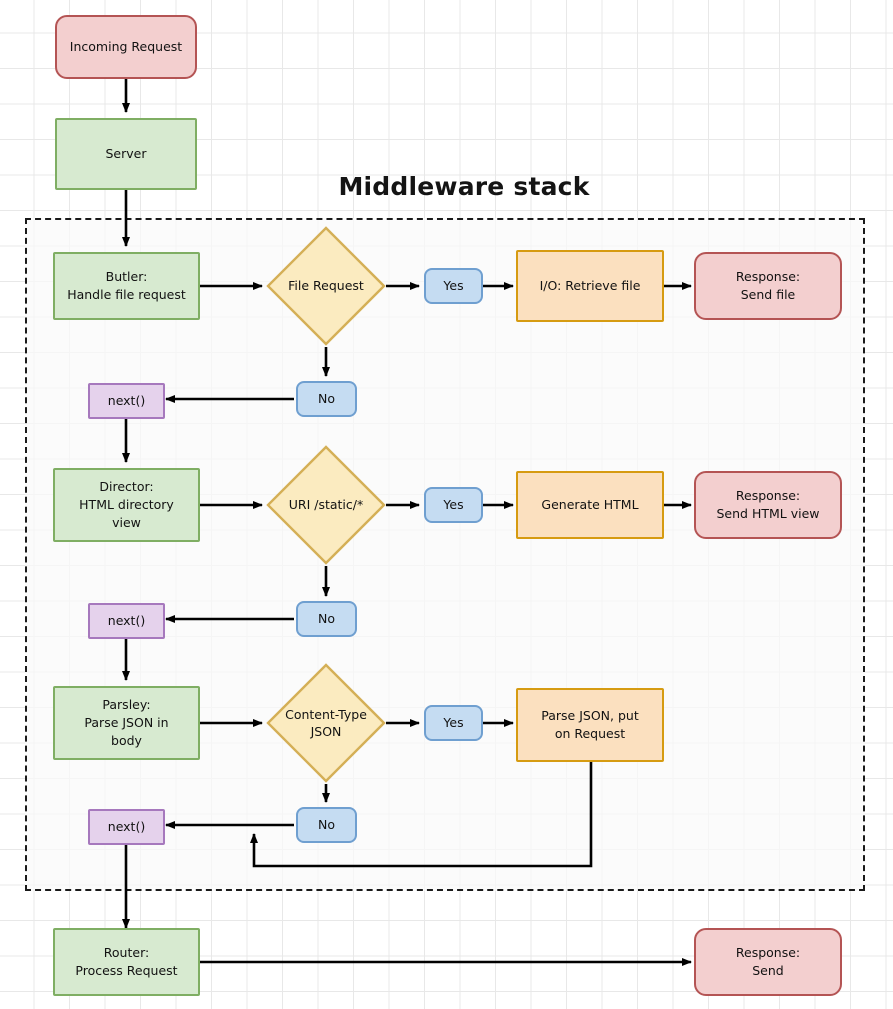  I want to click on node-parse-json-put-on-request: Parse JSON, put on Request, so click(590, 725).